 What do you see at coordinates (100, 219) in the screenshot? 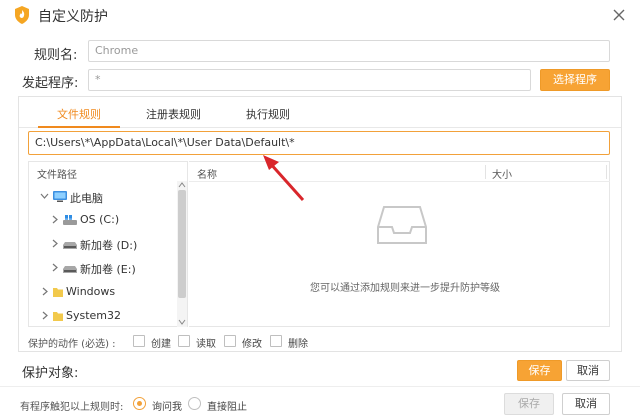
I see `tree-item-label: OS (C:)` at bounding box center [100, 219].